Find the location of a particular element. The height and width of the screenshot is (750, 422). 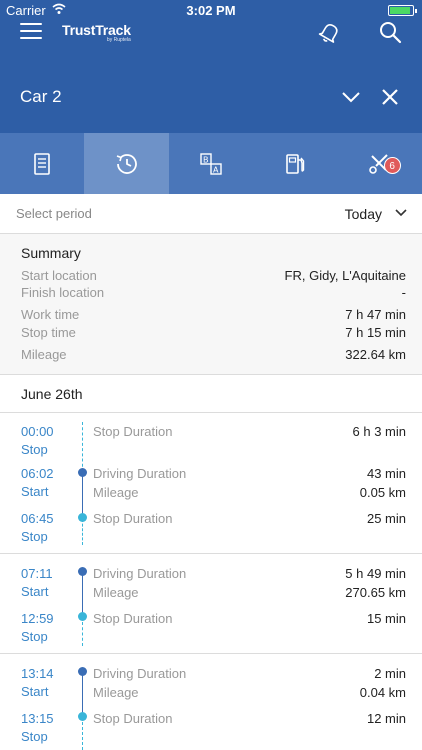

summary-row: Work time 7 h 47 min is located at coordinates (213, 316).